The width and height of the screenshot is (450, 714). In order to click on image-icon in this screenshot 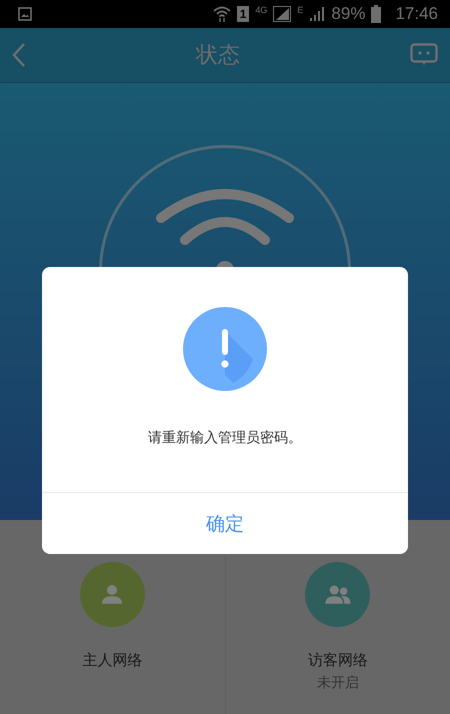, I will do `click(25, 14)`.